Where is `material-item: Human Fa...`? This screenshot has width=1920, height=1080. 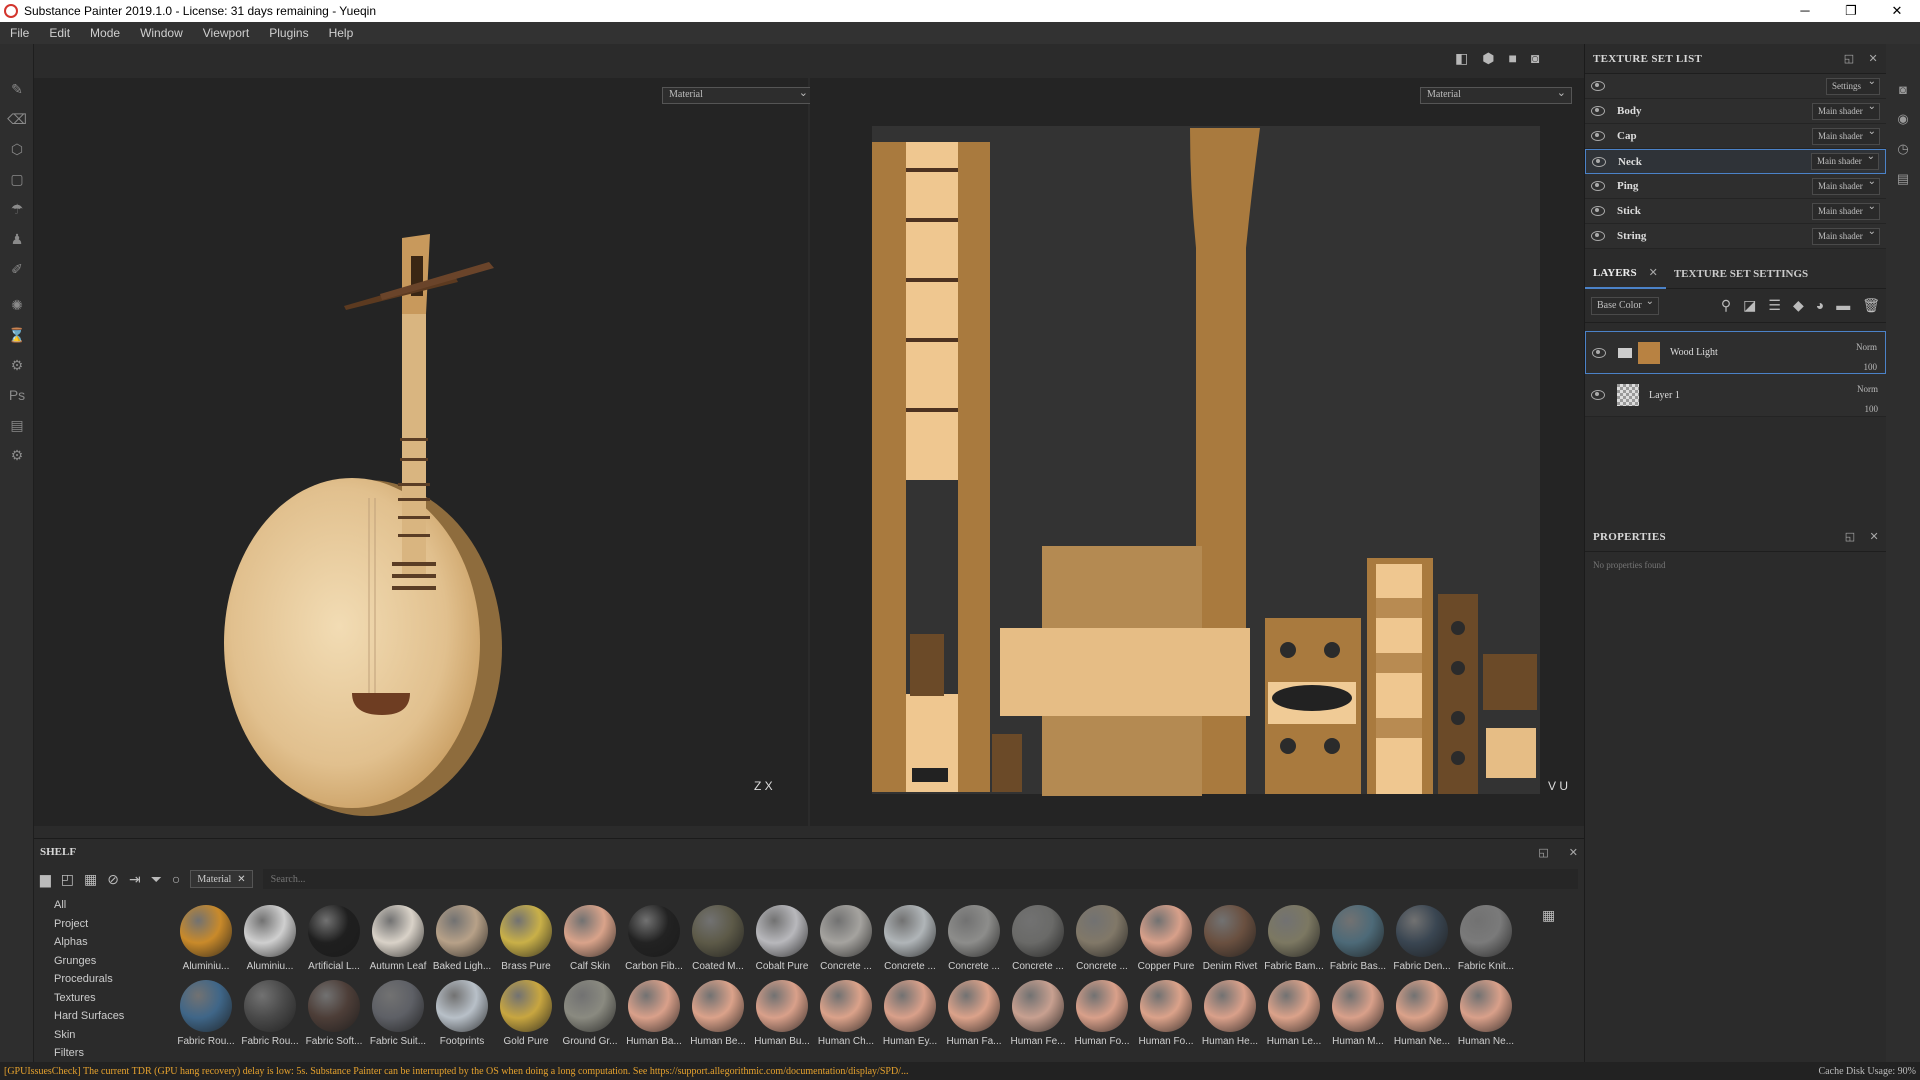 material-item: Human Fa... is located at coordinates (974, 1013).